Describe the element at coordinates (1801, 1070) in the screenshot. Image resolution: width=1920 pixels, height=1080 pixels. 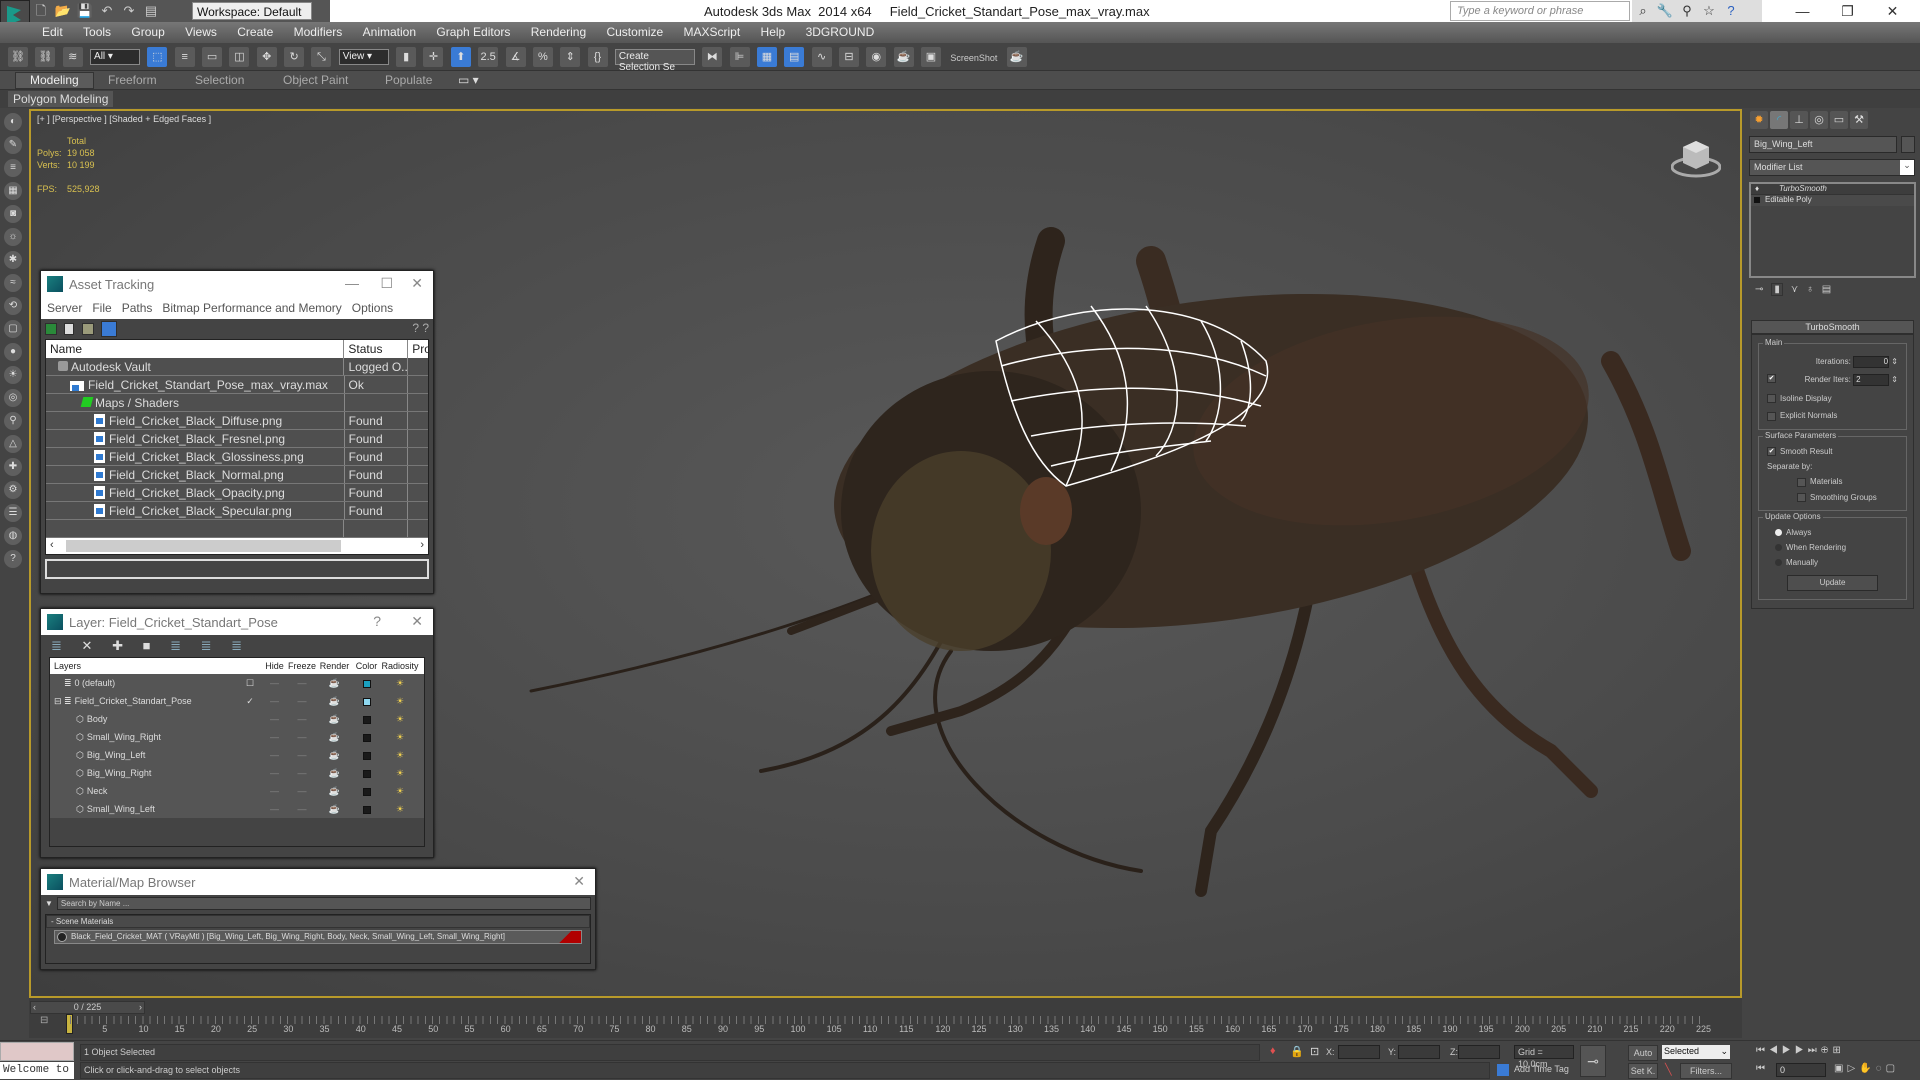
I see `current-frame-field: 0` at that location.